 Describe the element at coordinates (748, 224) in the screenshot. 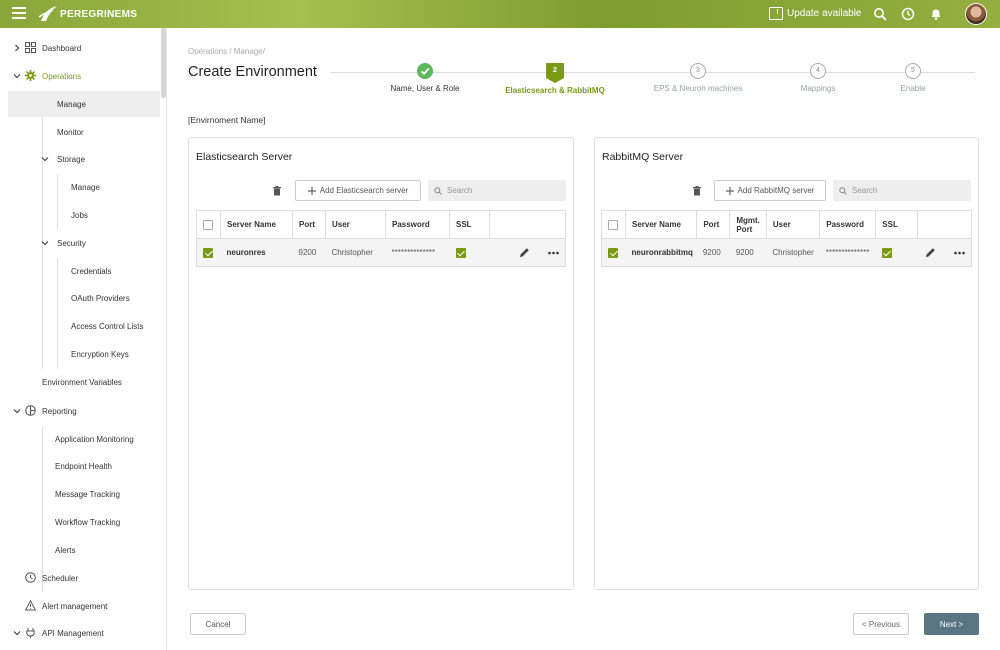

I see `column-header: Mgmt. Port` at that location.